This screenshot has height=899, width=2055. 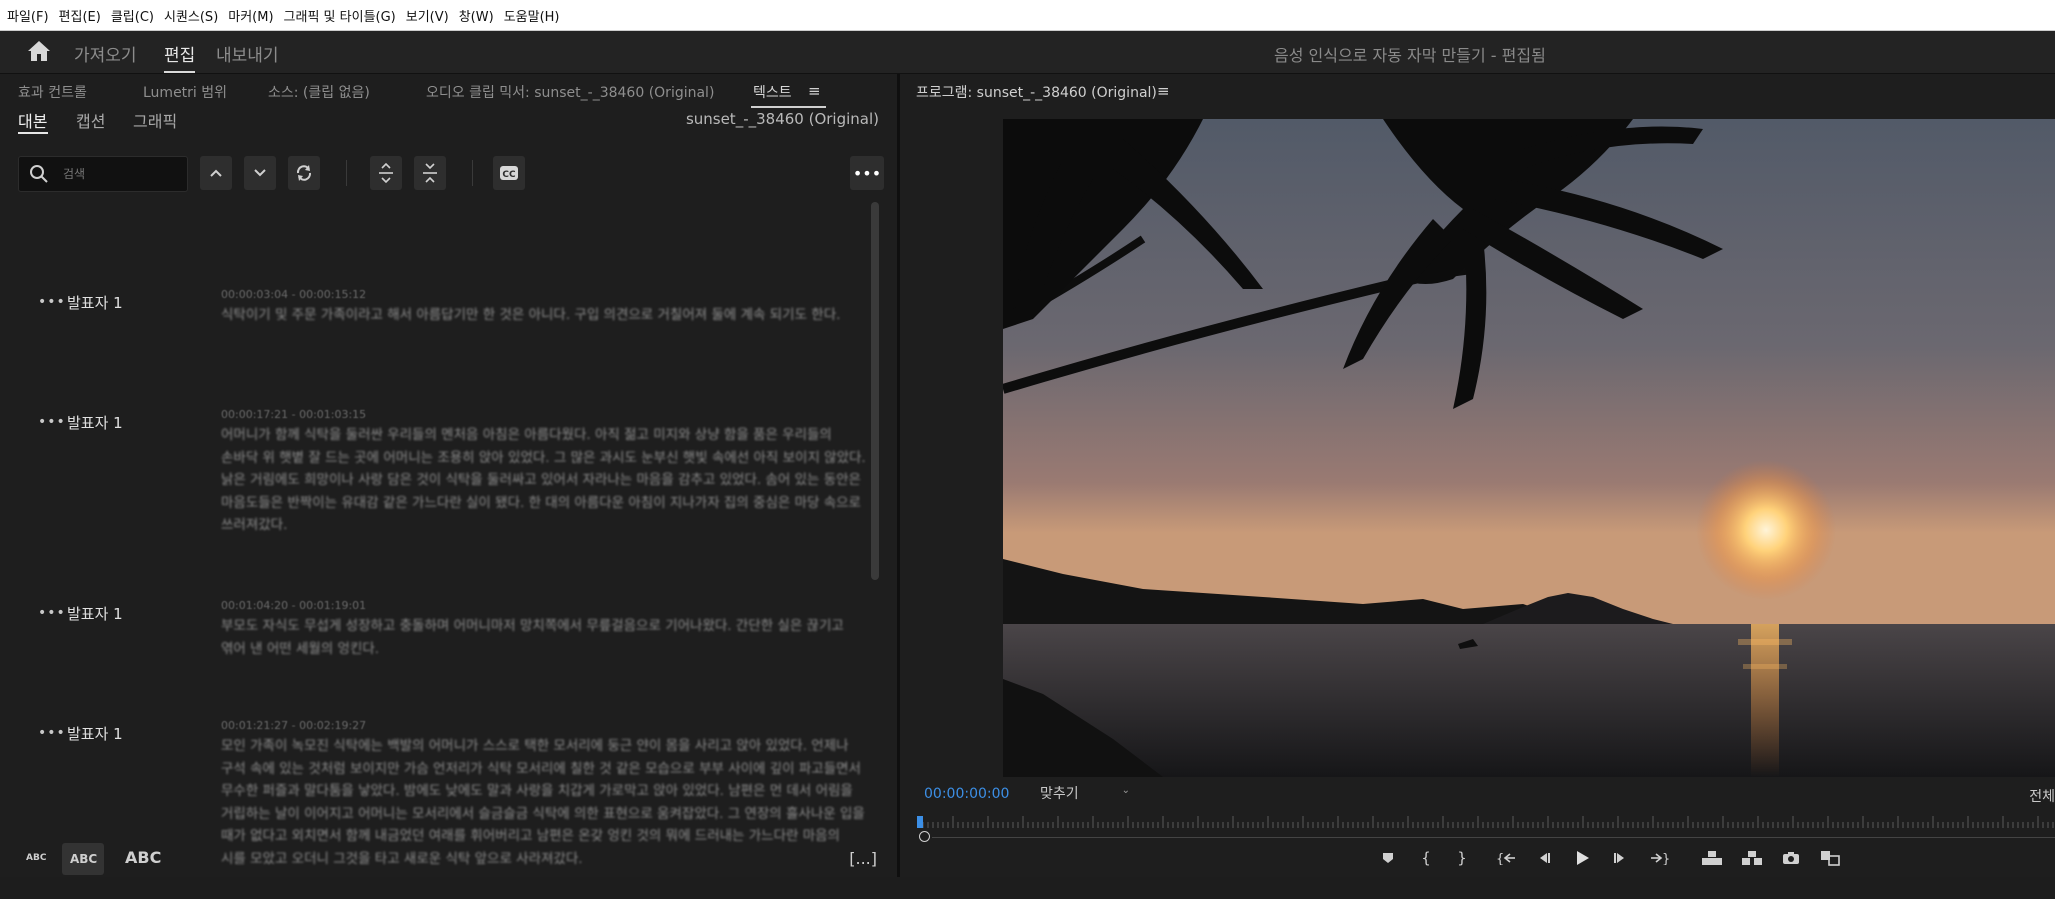 I want to click on menu-item: 파일(F), so click(x=28, y=15).